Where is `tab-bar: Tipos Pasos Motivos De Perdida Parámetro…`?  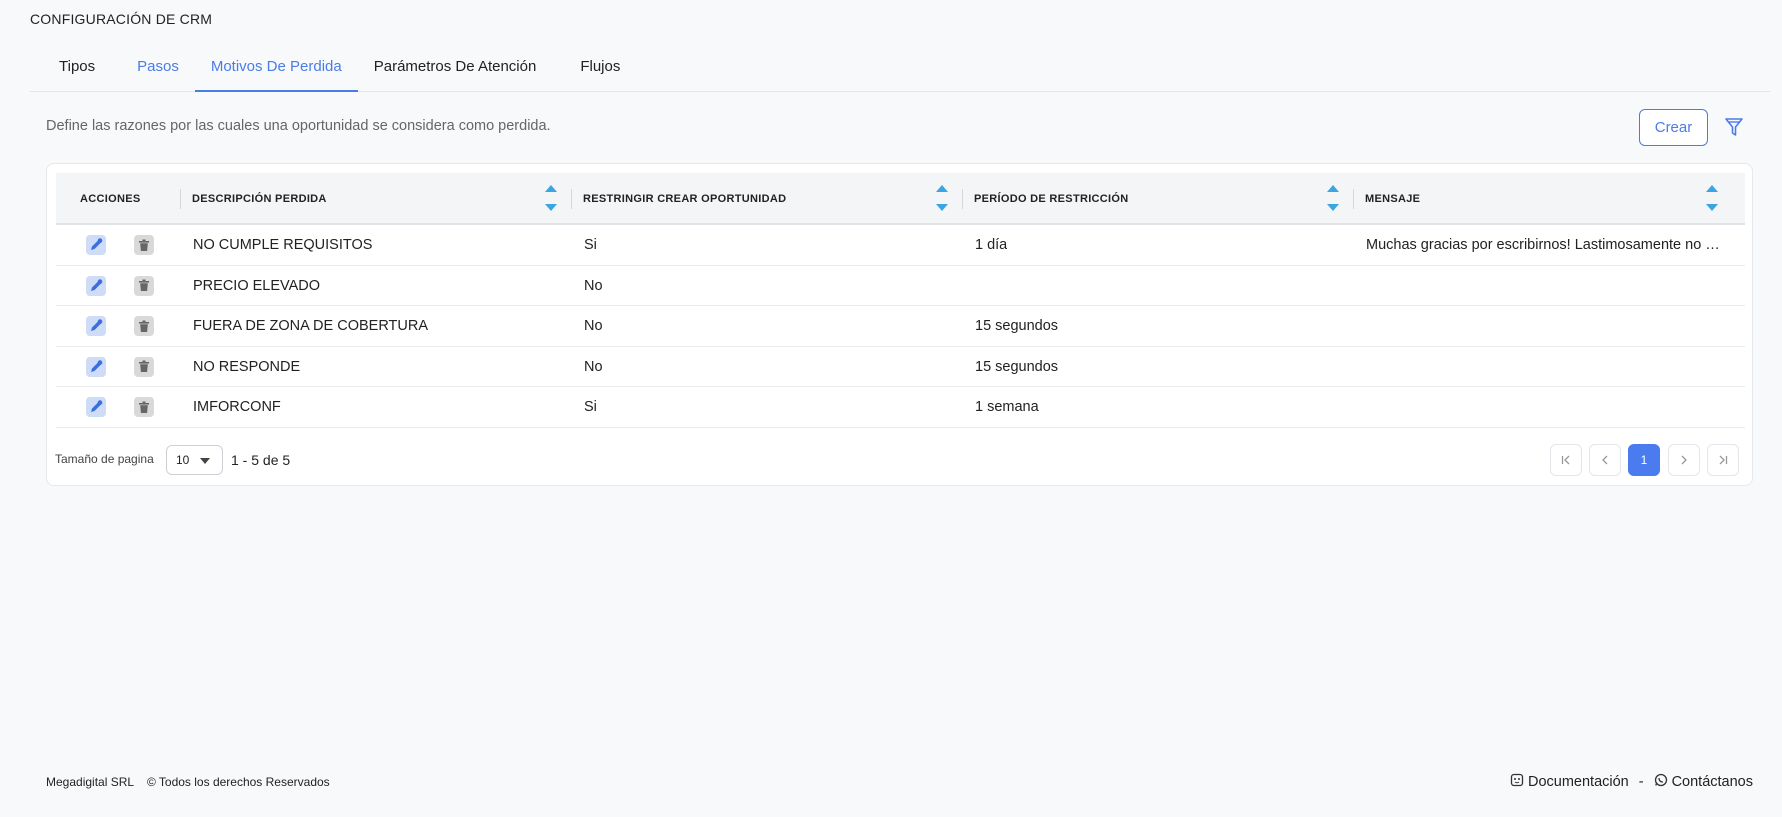
tab-bar: Tipos Pasos Motivos De Perdida Parámetro… is located at coordinates (900, 69).